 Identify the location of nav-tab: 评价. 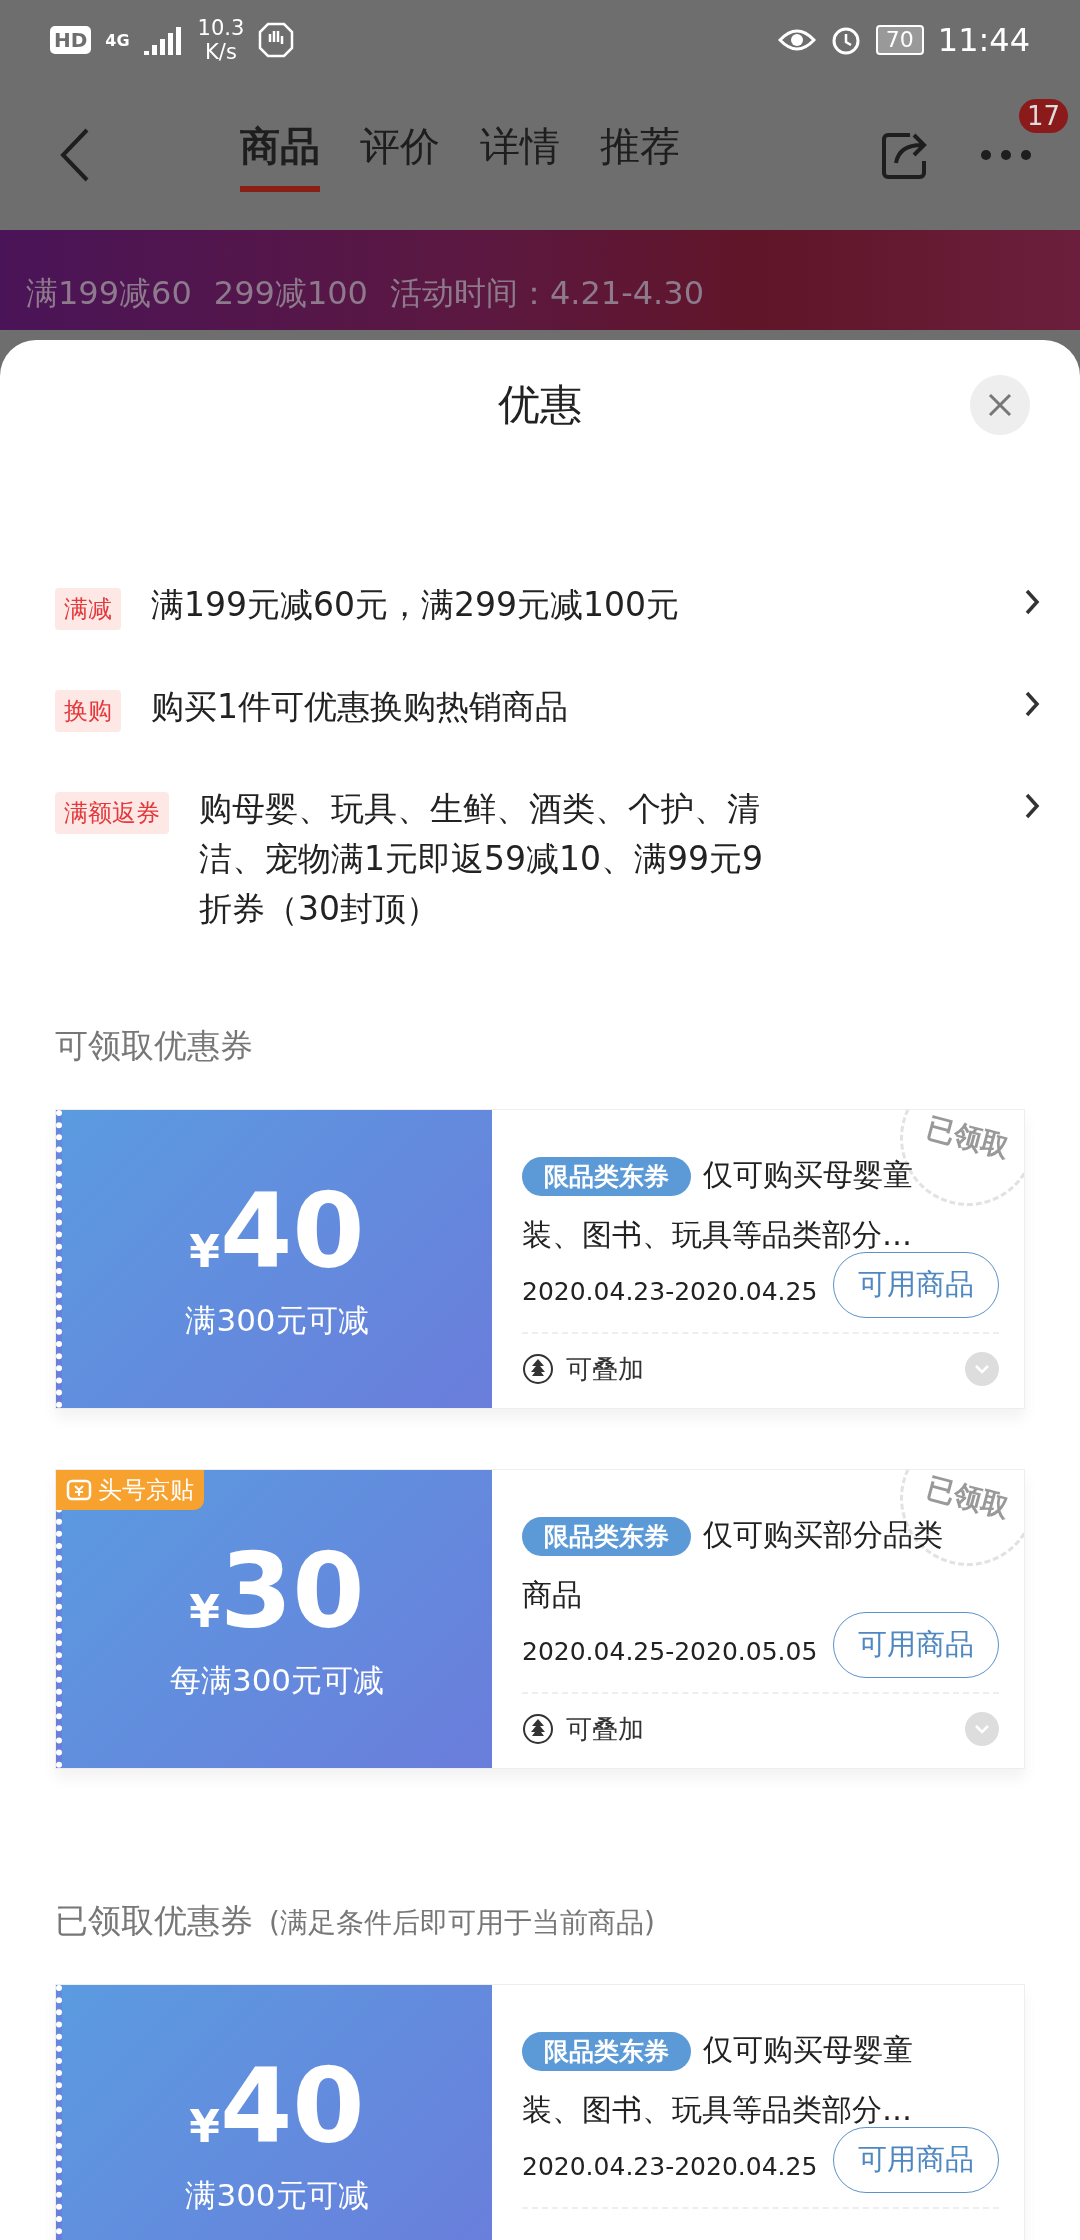
(400, 155).